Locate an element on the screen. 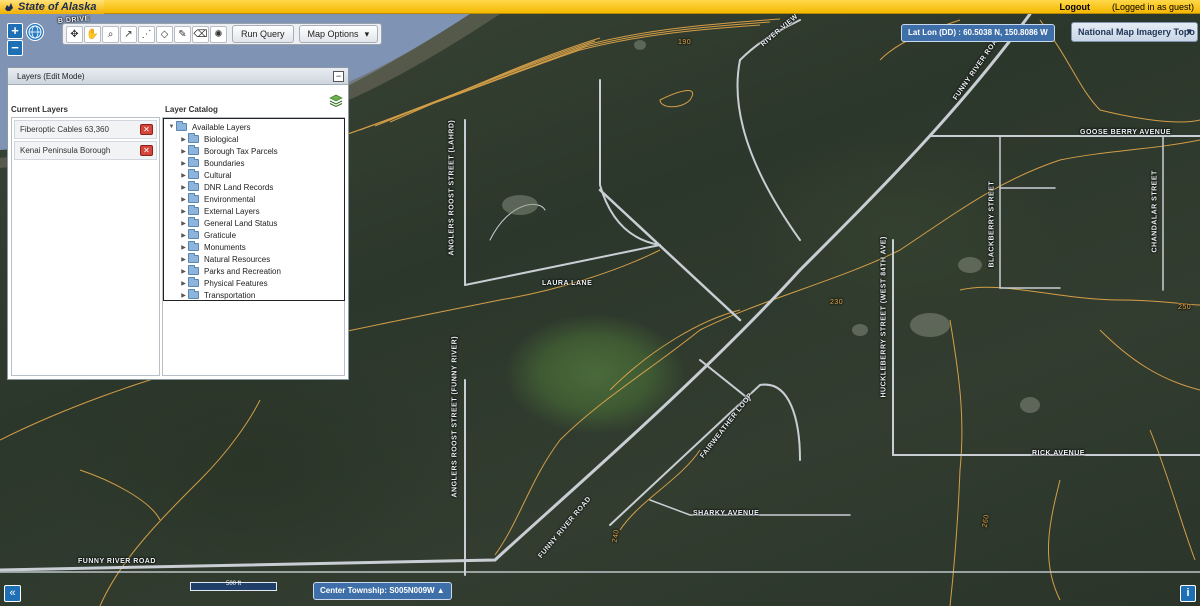 The image size is (1200, 606). coordinate-label: Lat Lon (DD) : is located at coordinates (934, 32).